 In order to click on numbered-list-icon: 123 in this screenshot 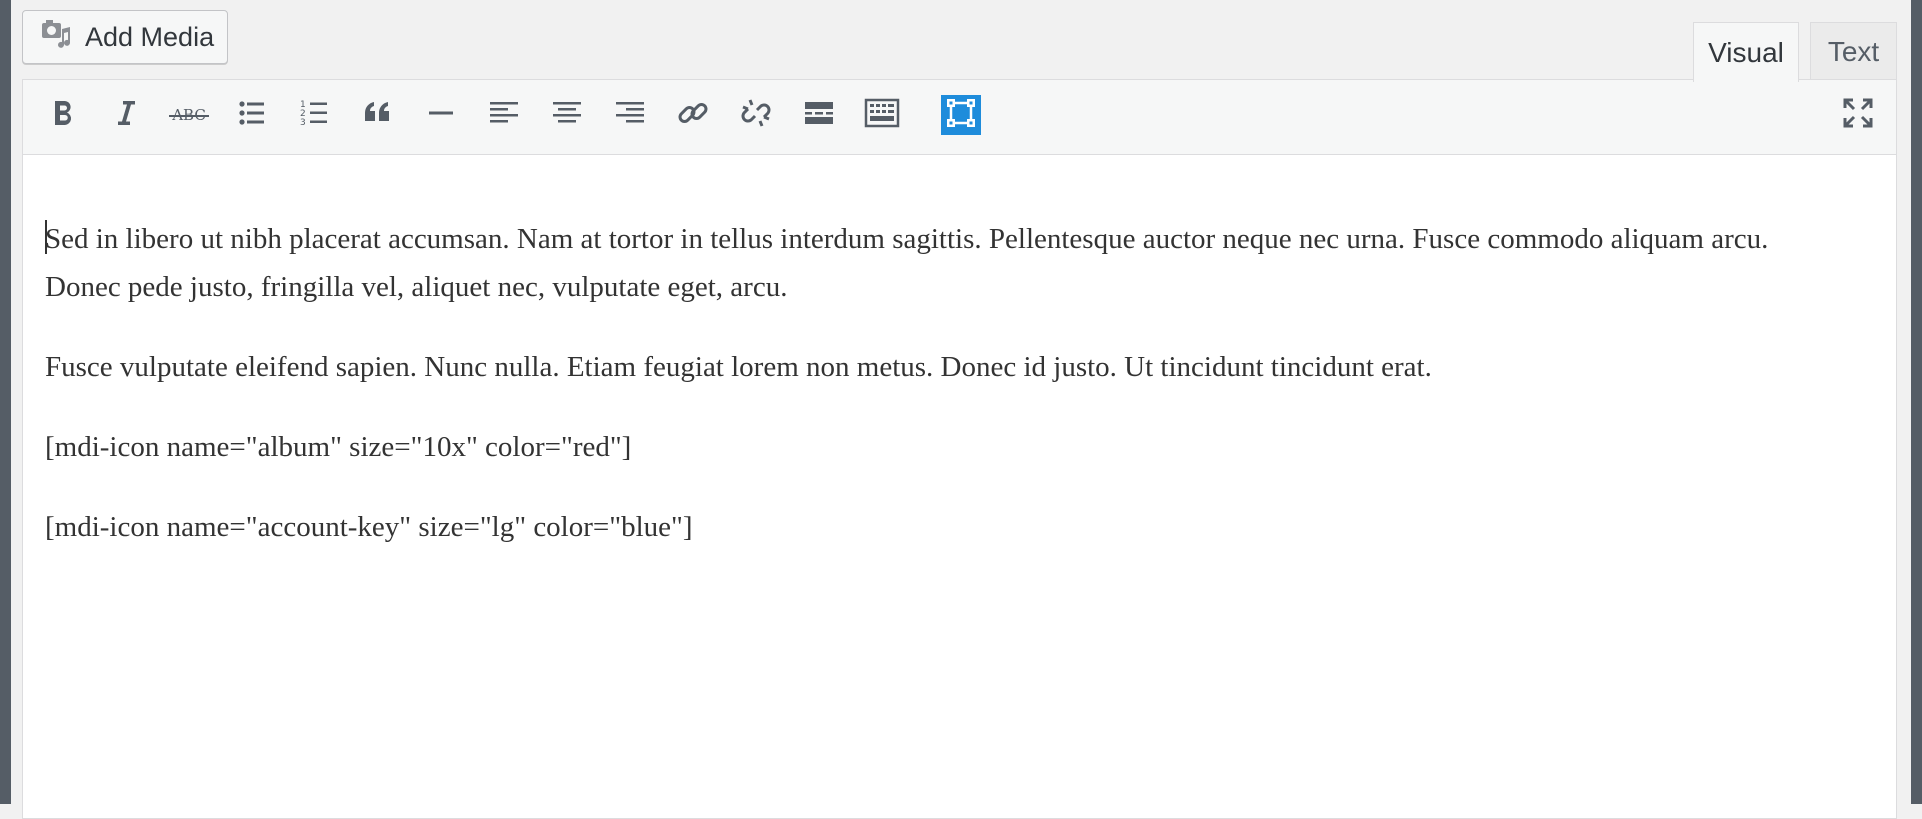, I will do `click(315, 115)`.